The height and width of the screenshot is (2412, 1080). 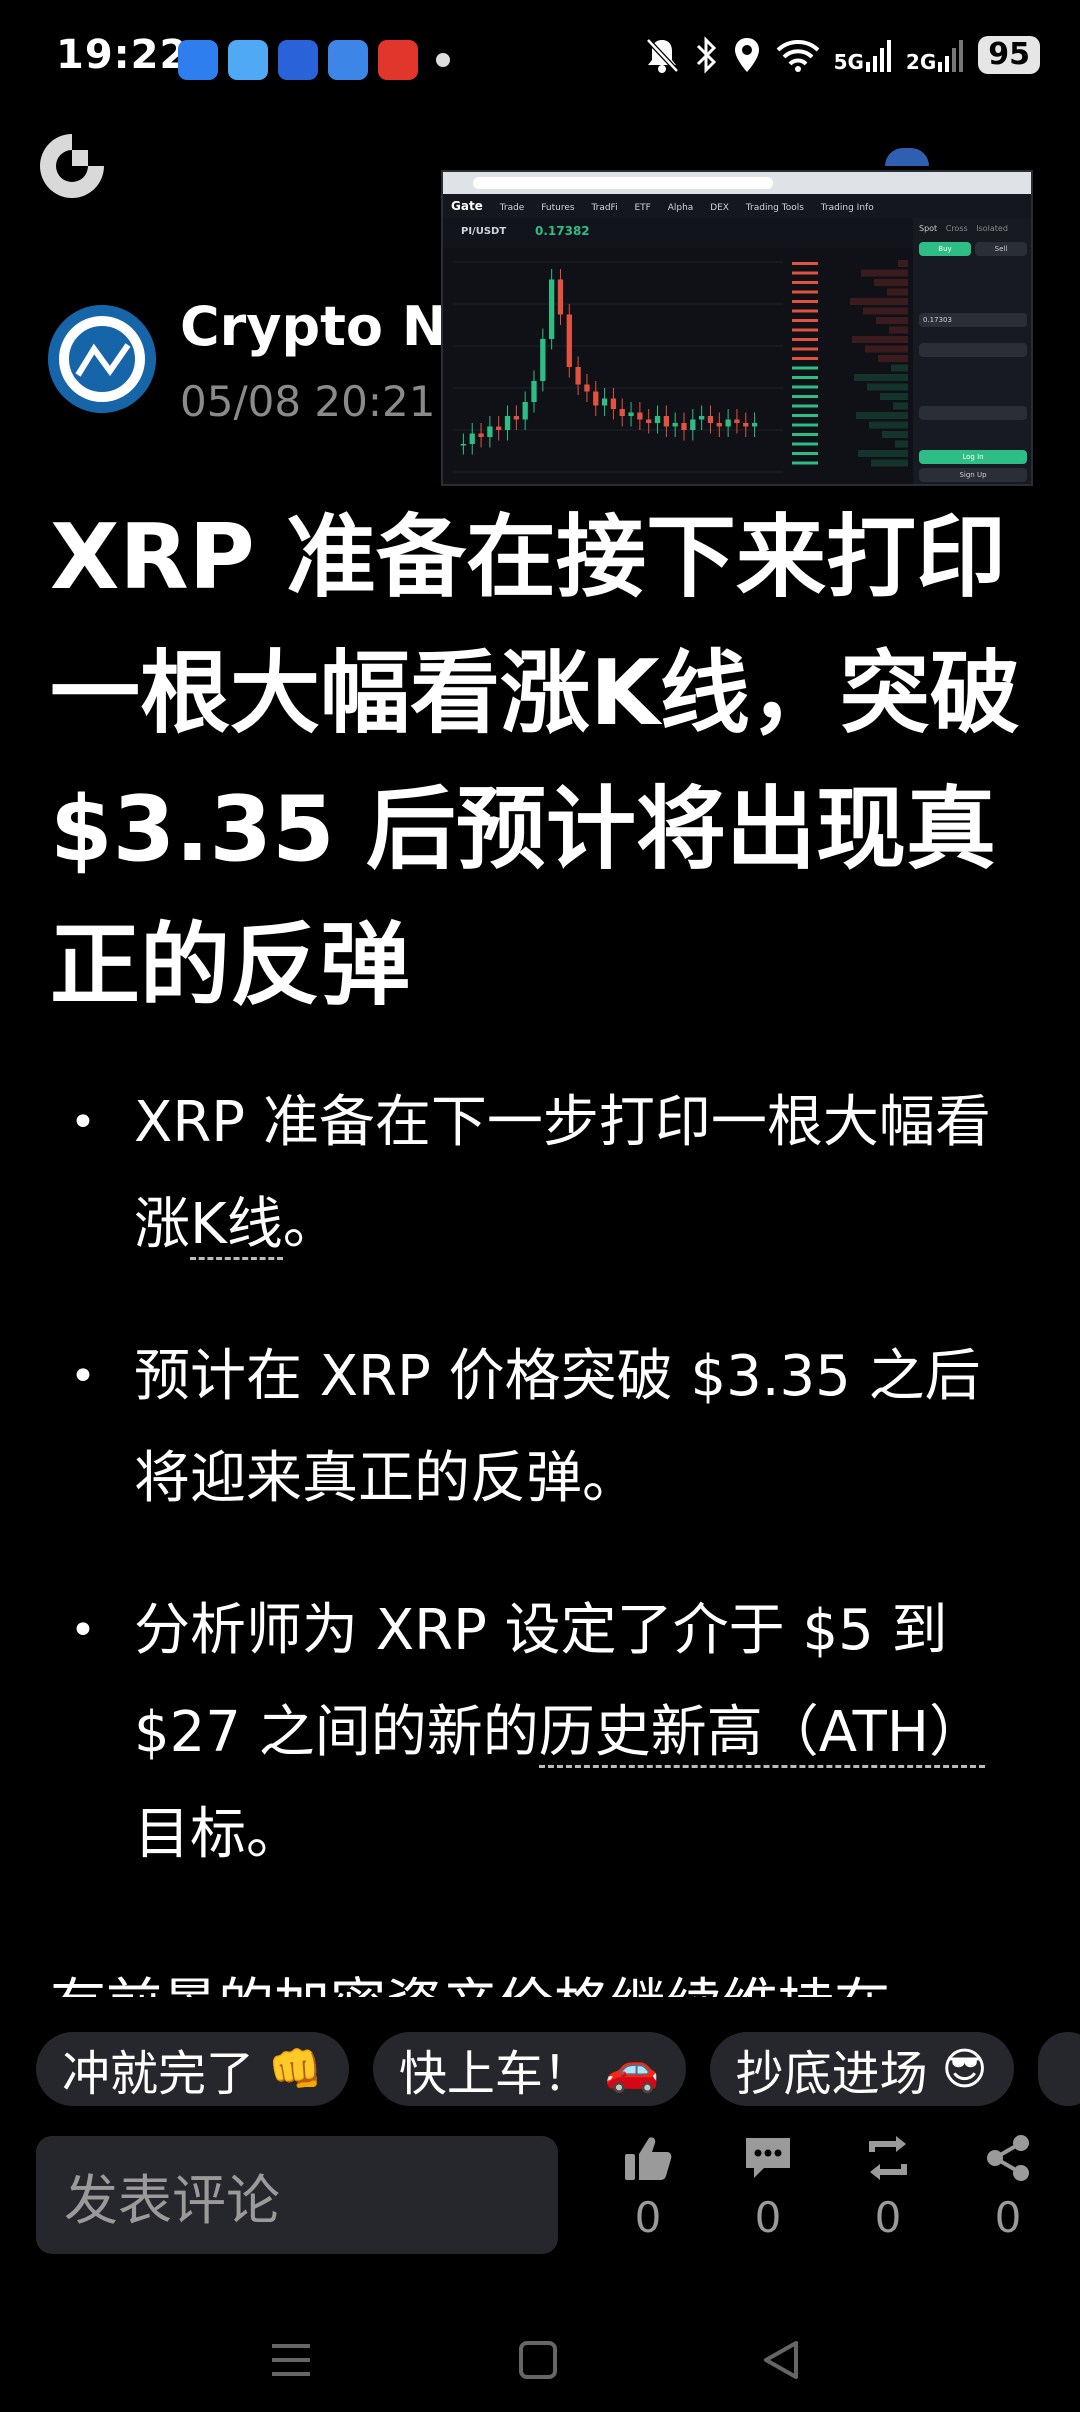 I want to click on post-time: 05/08 20:21, so click(x=308, y=401).